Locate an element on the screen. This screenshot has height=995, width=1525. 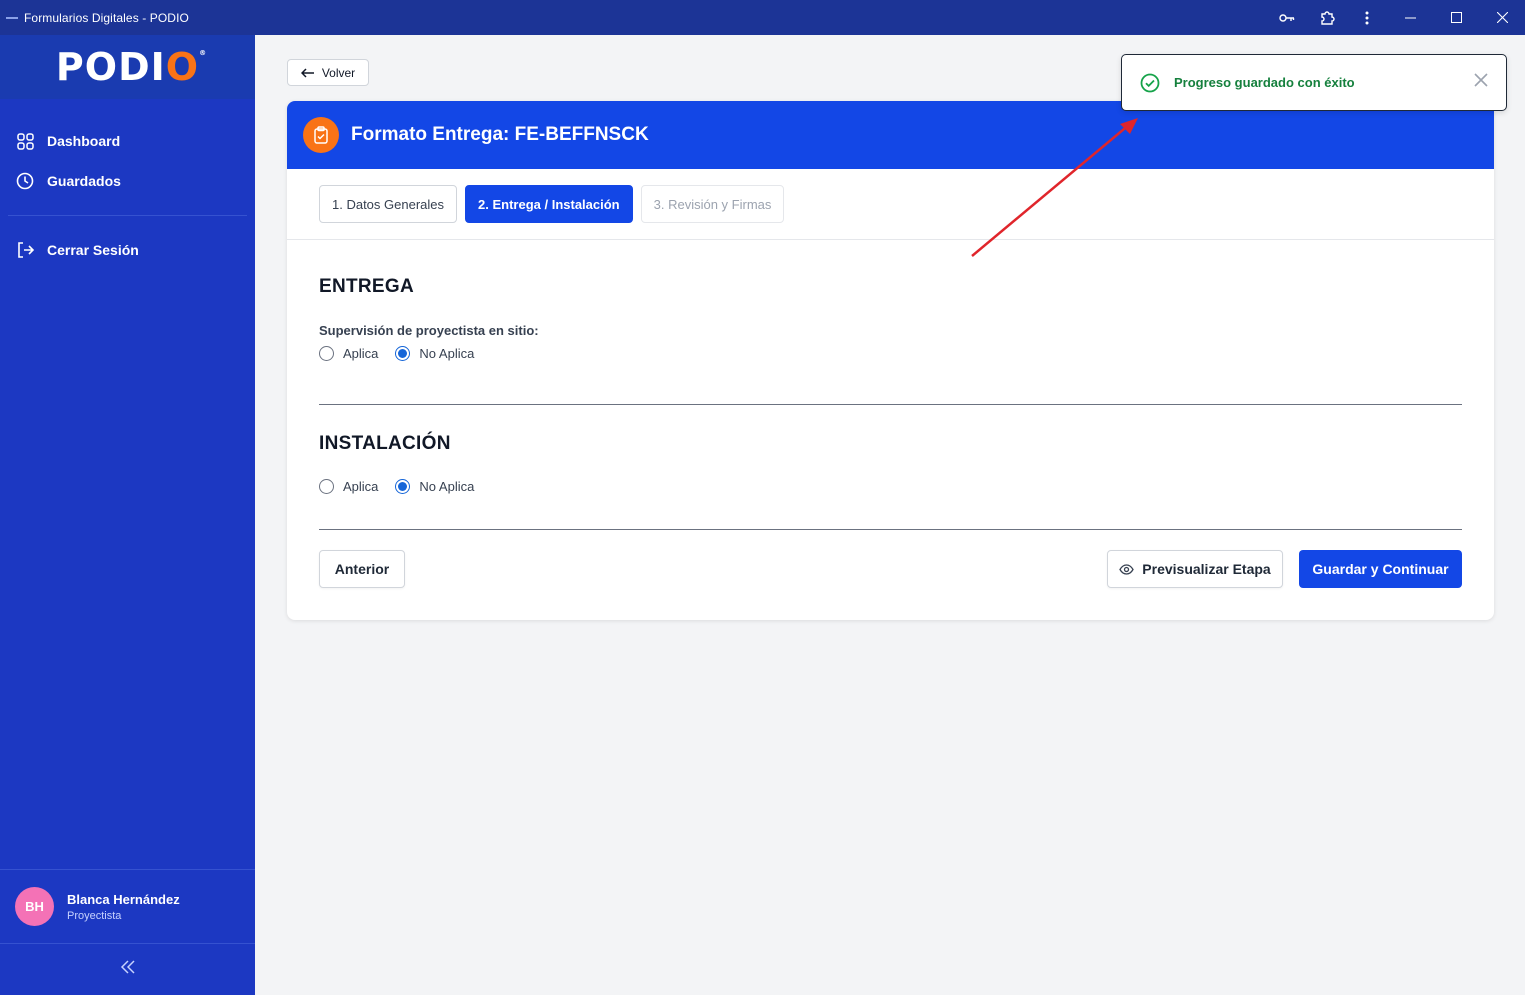
sidebar-item-label: Dashboard is located at coordinates (84, 141).